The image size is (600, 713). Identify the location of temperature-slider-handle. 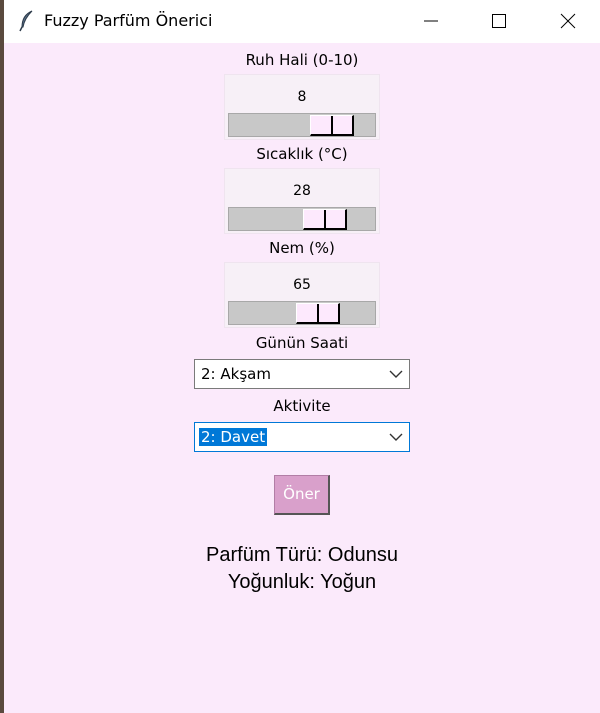
(325, 219).